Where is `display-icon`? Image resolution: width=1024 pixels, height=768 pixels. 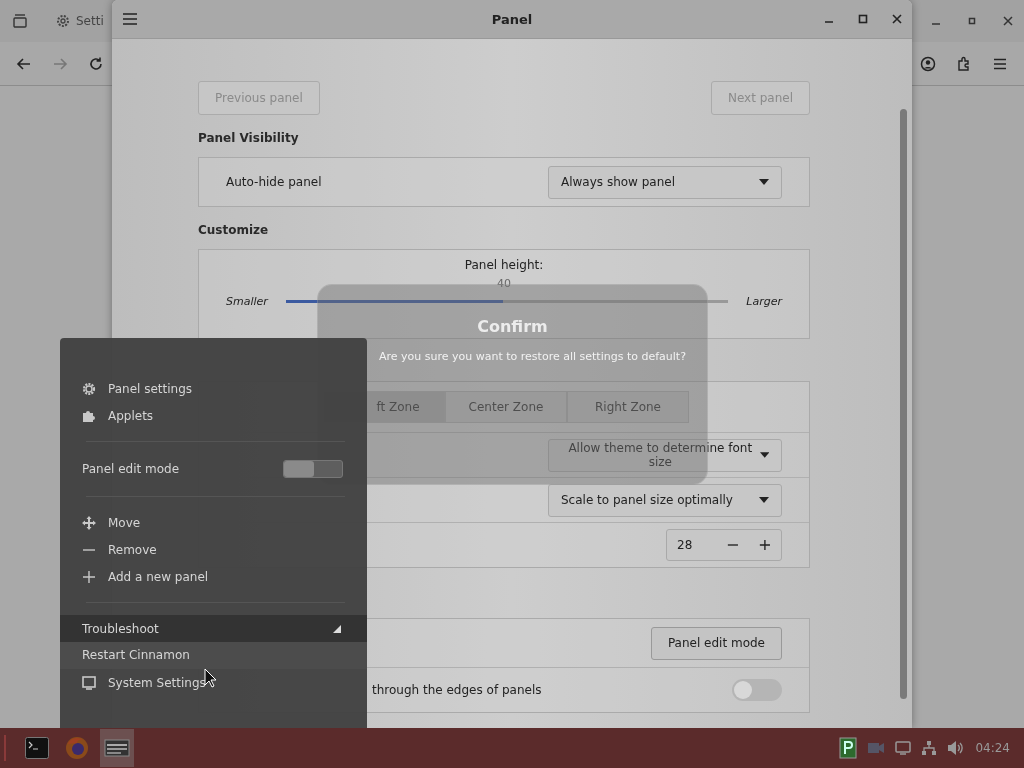 display-icon is located at coordinates (903, 748).